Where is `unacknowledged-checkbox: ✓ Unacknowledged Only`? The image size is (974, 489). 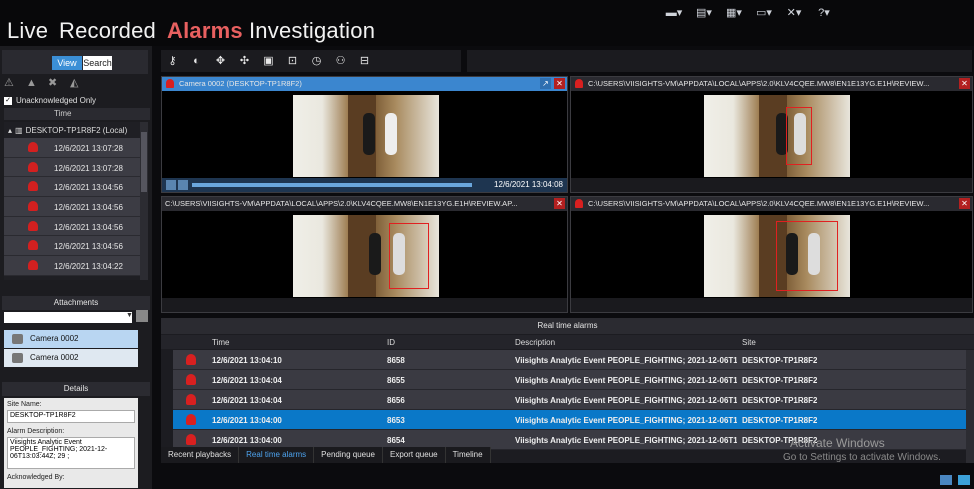
unacknowledged-checkbox: ✓ Unacknowledged Only is located at coordinates (50, 100).